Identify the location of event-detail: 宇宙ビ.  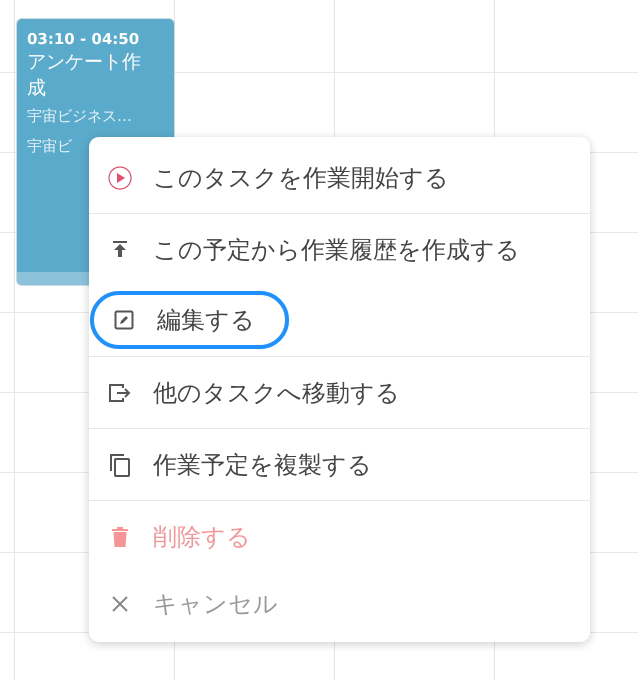
(49, 146).